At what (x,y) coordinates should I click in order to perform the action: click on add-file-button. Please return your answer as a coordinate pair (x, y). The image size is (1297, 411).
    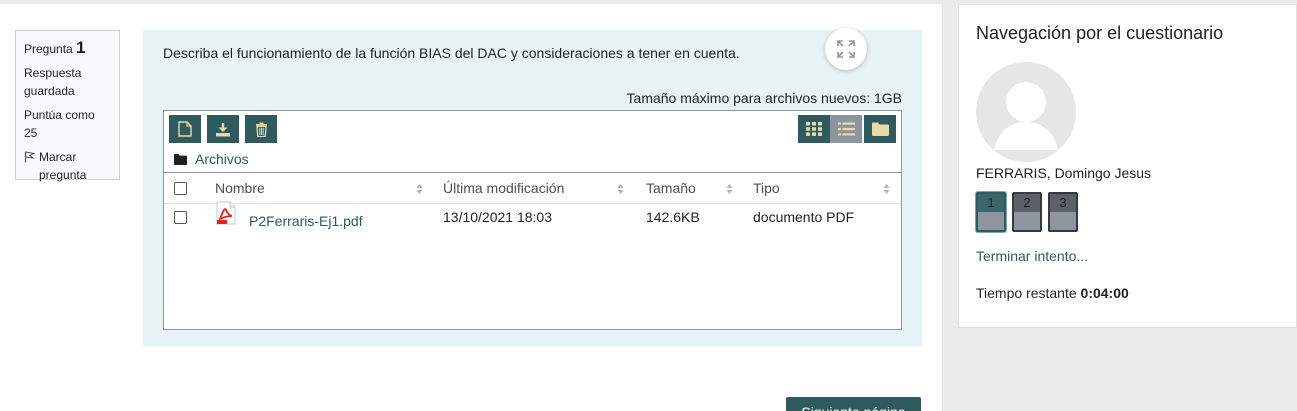
    Looking at the image, I should click on (185, 129).